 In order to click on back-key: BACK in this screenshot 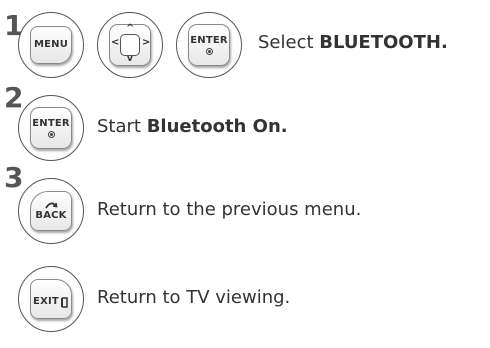, I will do `click(51, 211)`.